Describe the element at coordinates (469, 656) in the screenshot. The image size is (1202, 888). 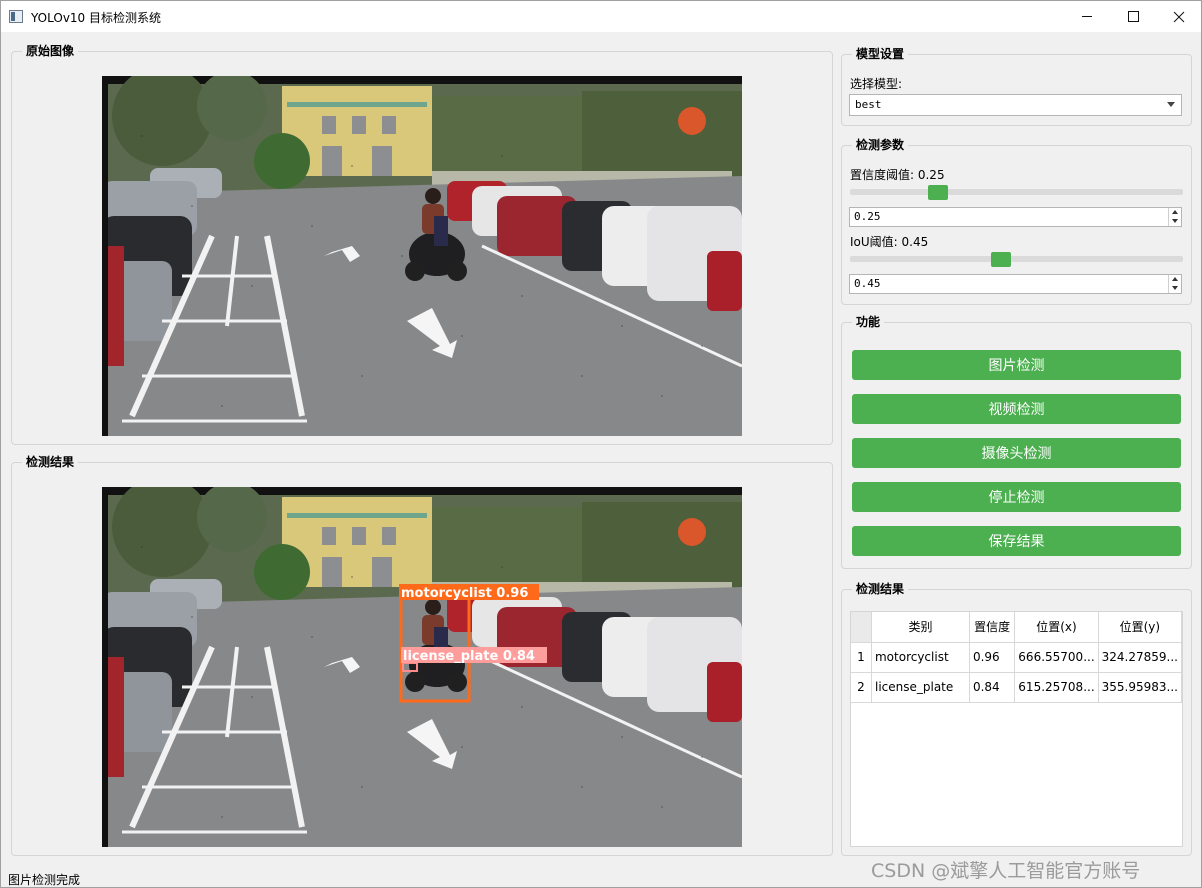
I see `license-plate-label: license_plate 0.84` at that location.